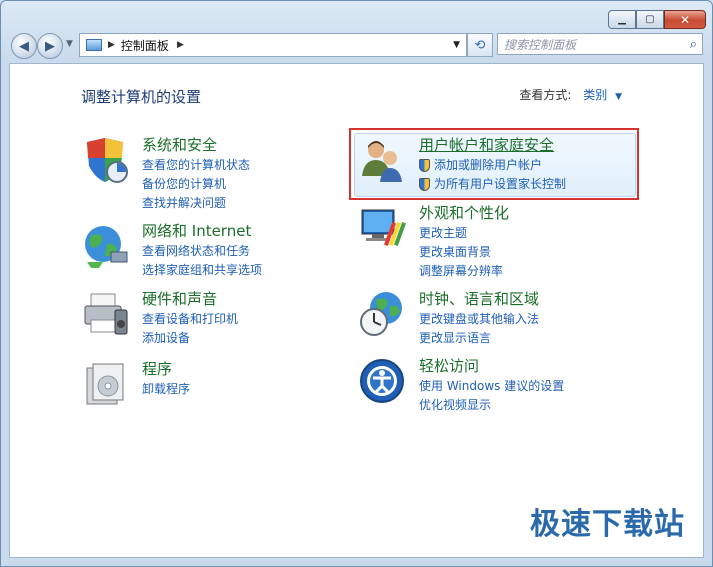 This screenshot has width=713, height=567. Describe the element at coordinates (461, 252) in the screenshot. I see `category-link: 更改桌面背景` at that location.